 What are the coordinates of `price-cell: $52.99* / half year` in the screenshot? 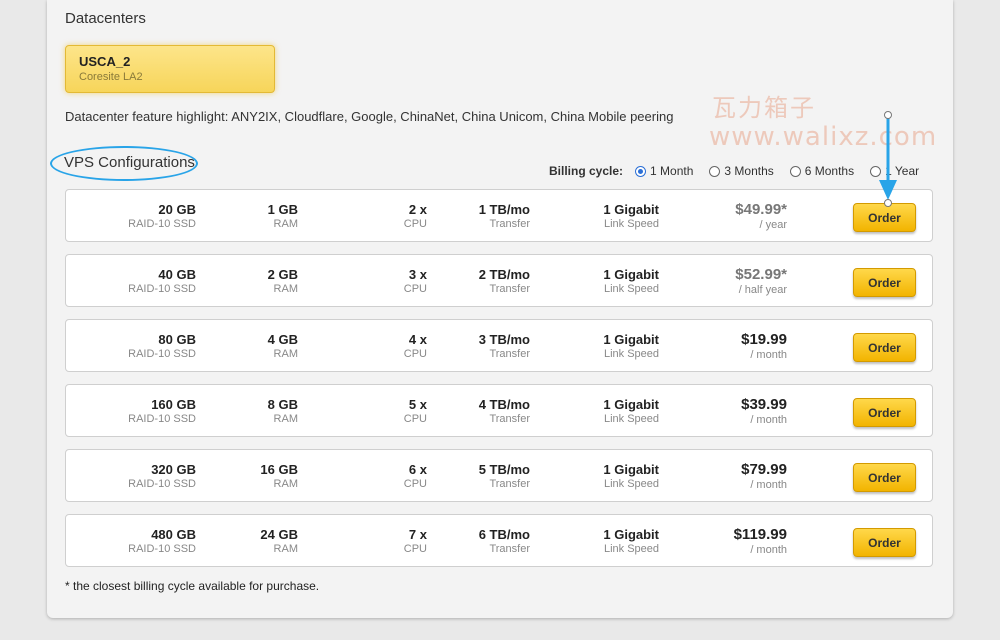 It's located at (727, 282).